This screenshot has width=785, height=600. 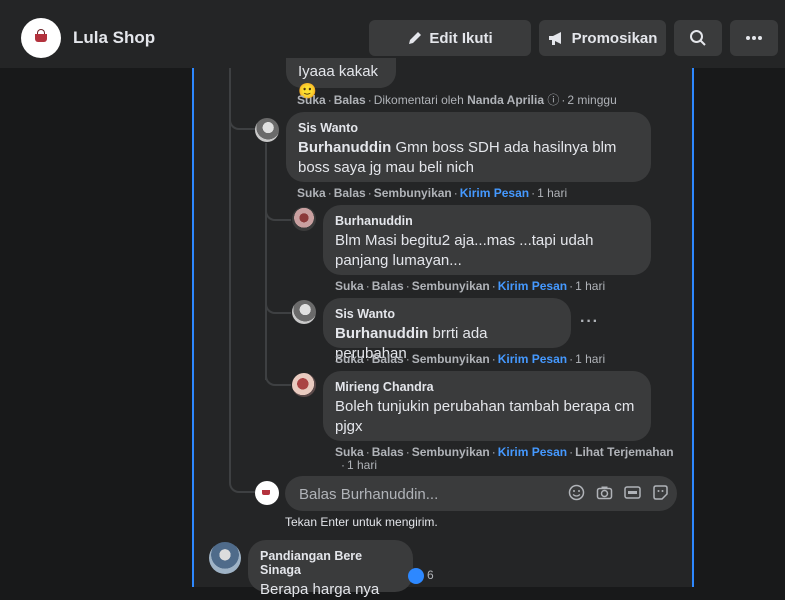 What do you see at coordinates (553, 100) in the screenshot?
I see `info-icon: ⓘ` at bounding box center [553, 100].